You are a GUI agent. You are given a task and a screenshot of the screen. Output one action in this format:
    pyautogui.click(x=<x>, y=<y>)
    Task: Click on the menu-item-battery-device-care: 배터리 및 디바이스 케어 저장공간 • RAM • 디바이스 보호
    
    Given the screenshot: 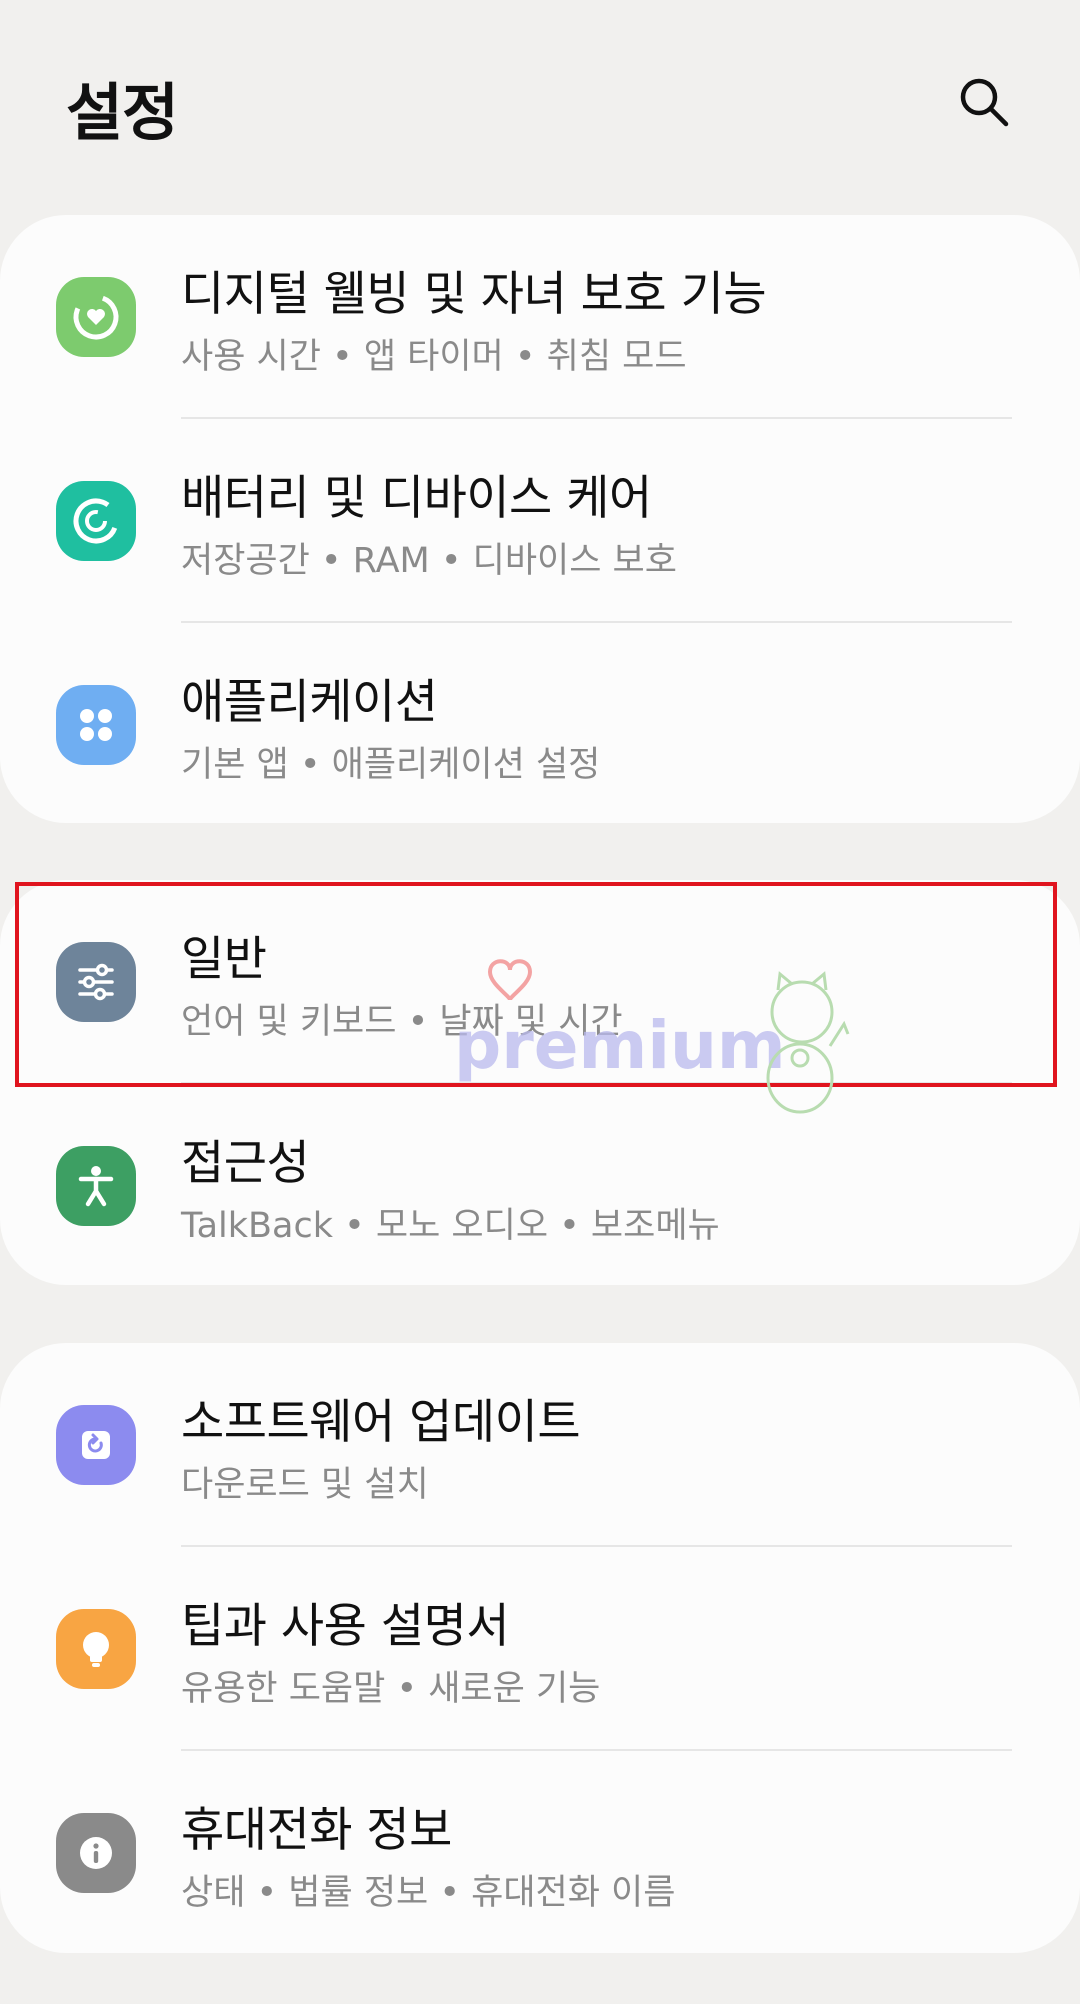 What is the action you would take?
    pyautogui.click(x=540, y=521)
    